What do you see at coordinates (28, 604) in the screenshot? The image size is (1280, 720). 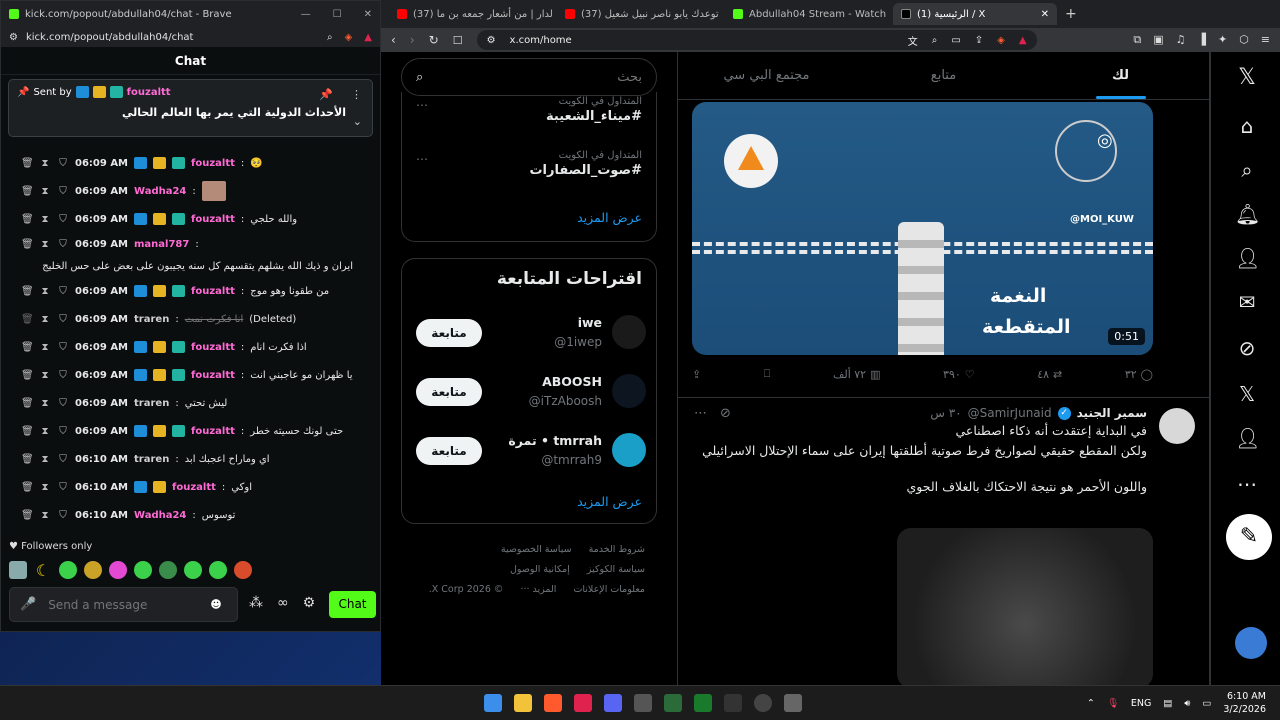 I see `microphone-icon: 🎤` at bounding box center [28, 604].